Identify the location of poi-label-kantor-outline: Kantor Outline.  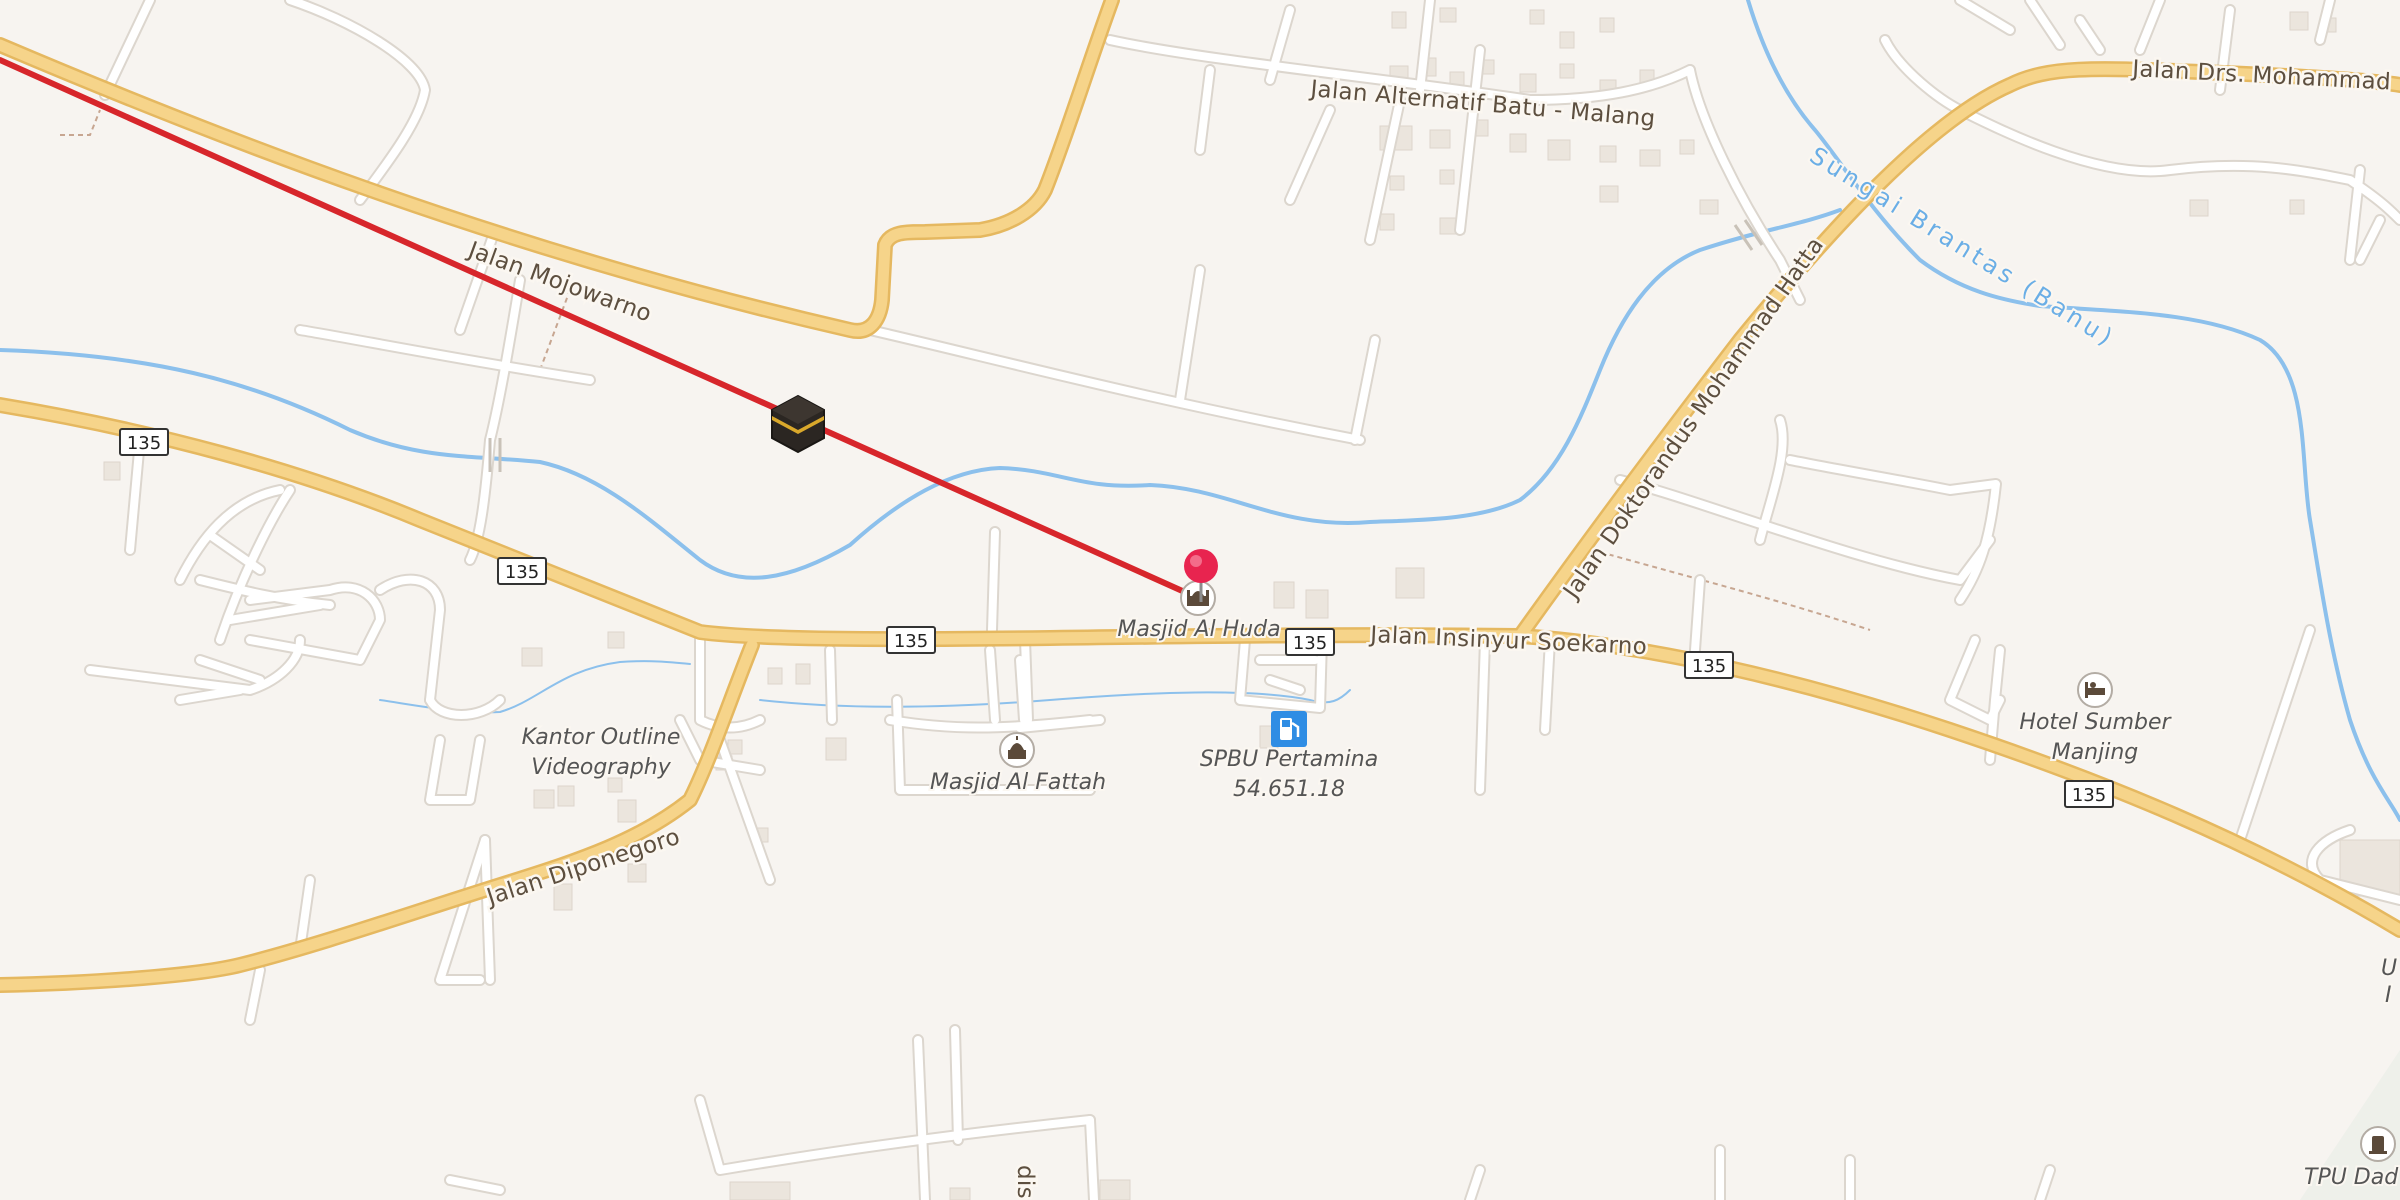
(601, 737).